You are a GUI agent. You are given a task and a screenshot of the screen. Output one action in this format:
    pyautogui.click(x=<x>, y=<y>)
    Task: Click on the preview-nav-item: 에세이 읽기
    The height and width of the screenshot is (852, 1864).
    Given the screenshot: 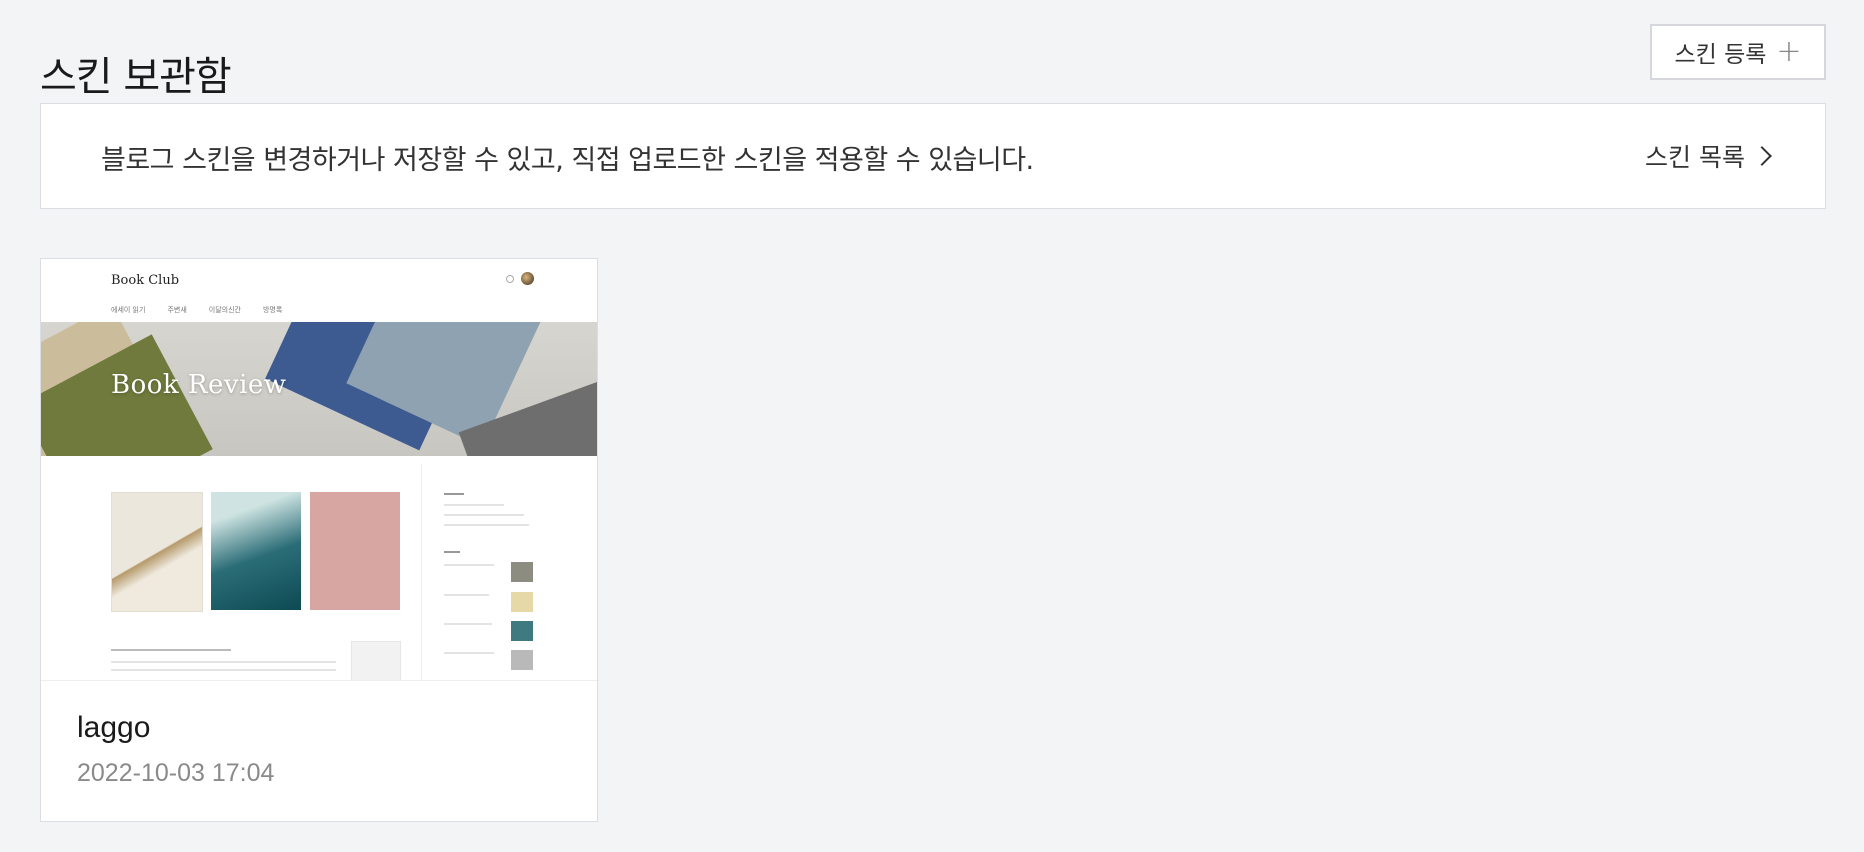 What is the action you would take?
    pyautogui.click(x=128, y=310)
    